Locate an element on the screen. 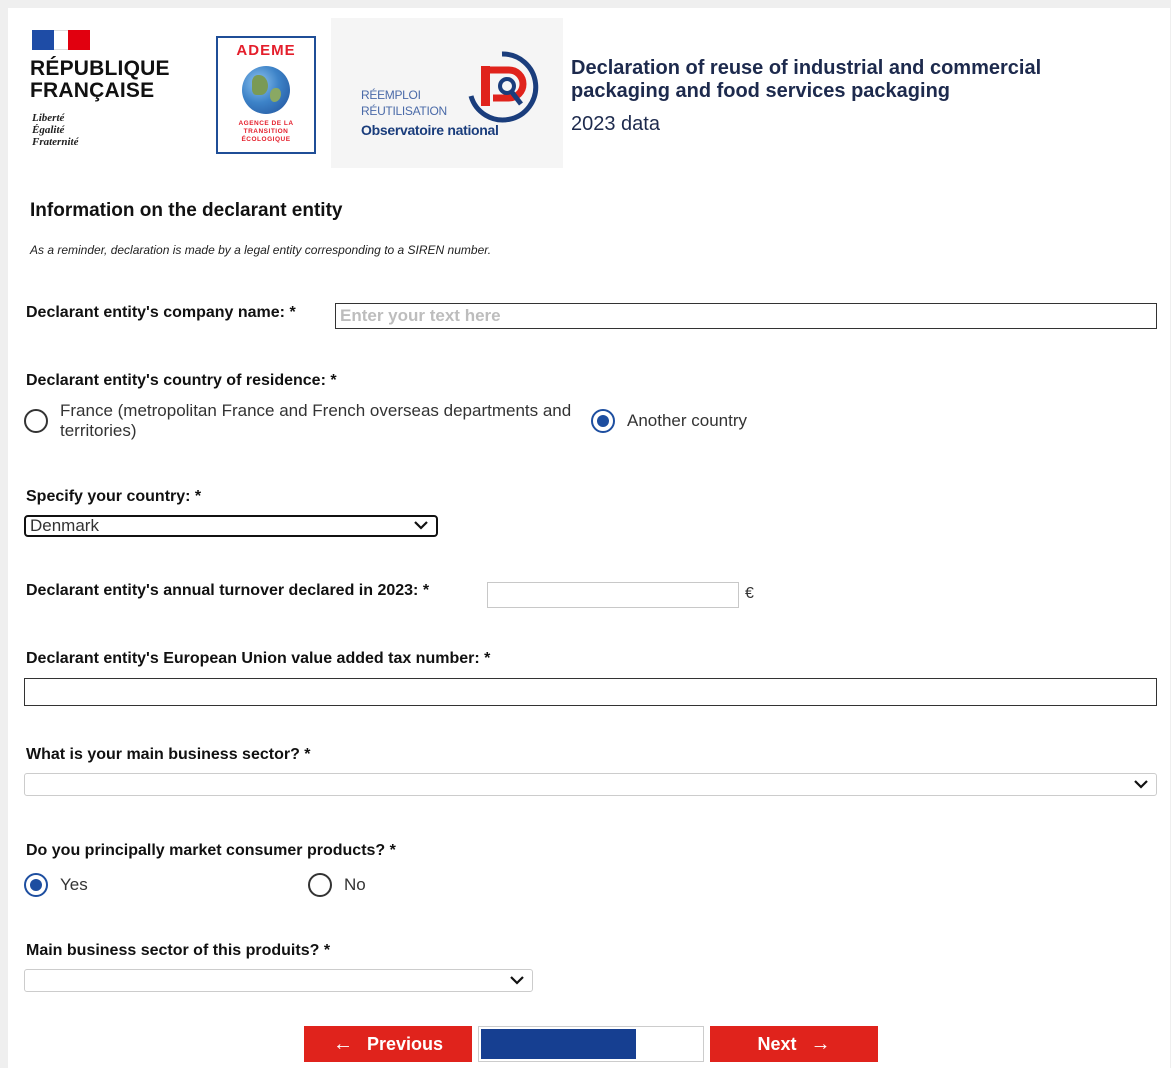 The height and width of the screenshot is (1068, 1171). country-select: Denmark is located at coordinates (231, 526).